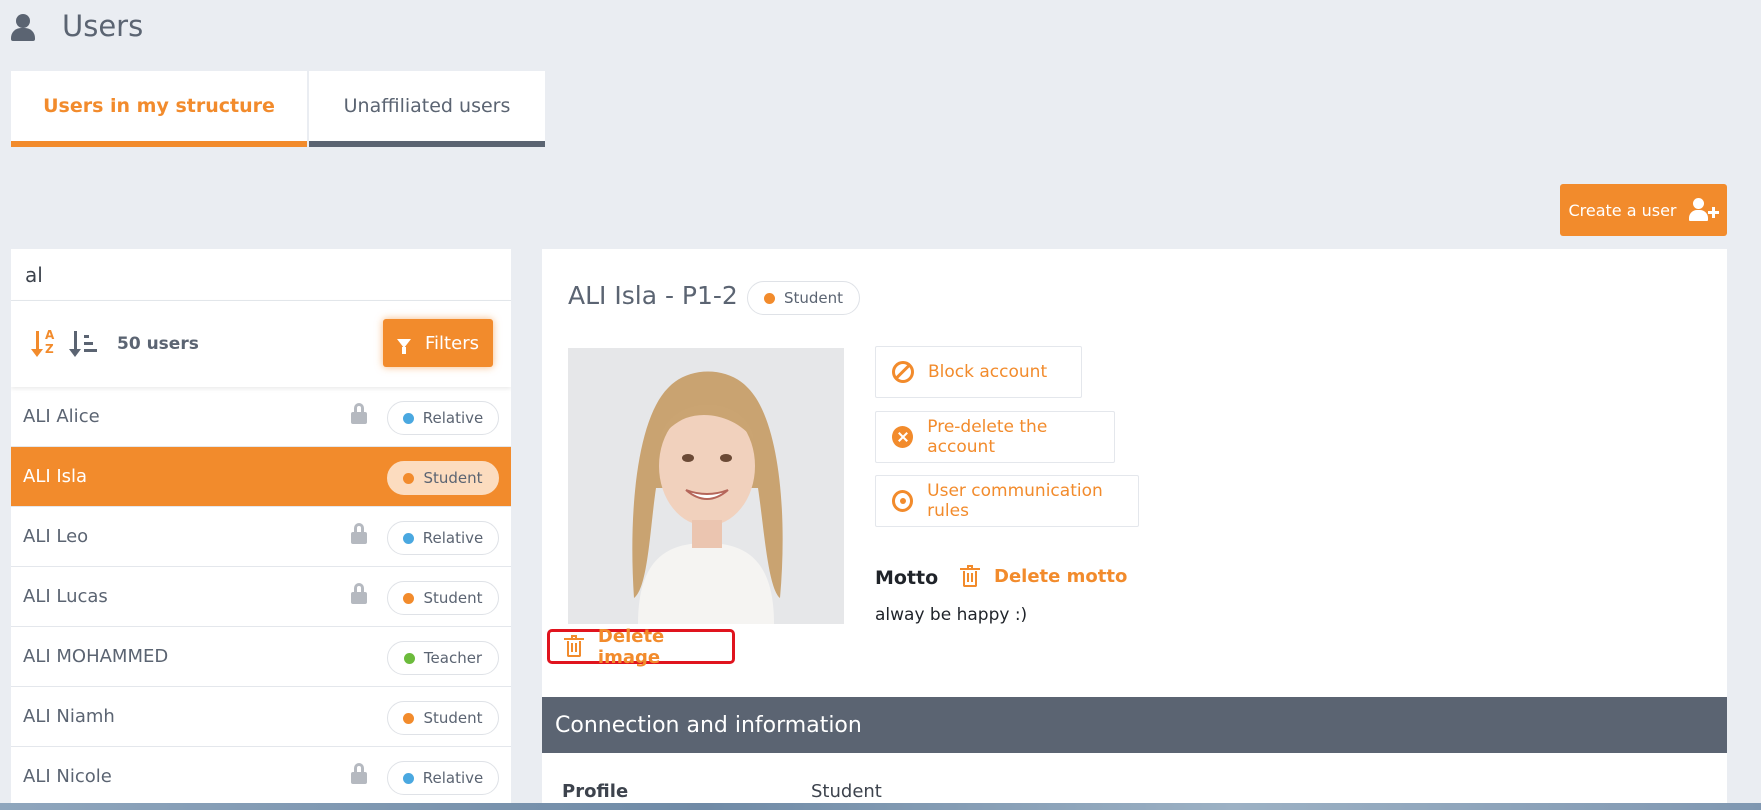 The image size is (1761, 810). Describe the element at coordinates (159, 109) in the screenshot. I see `tab-users-in-my-structure: Users in my structure` at that location.